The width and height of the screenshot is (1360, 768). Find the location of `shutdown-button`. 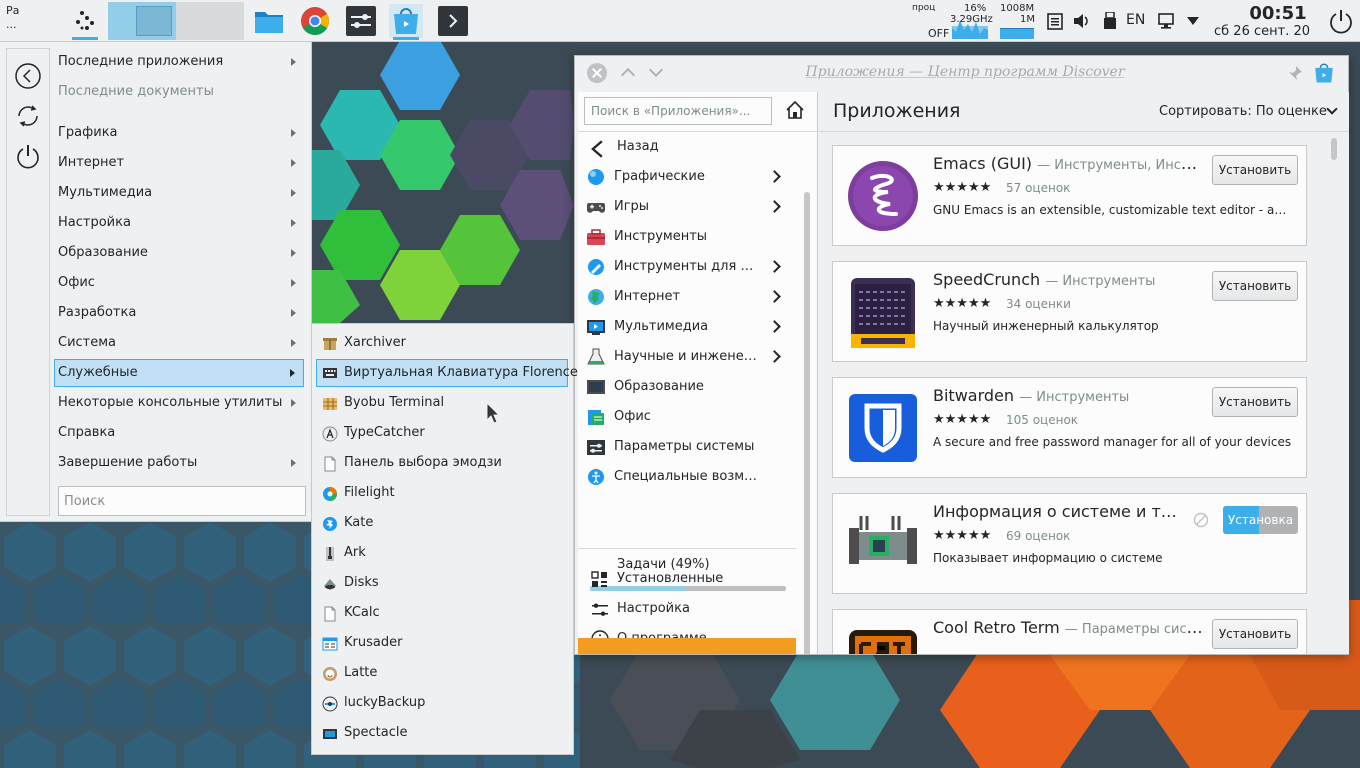

shutdown-button is located at coordinates (28, 156).